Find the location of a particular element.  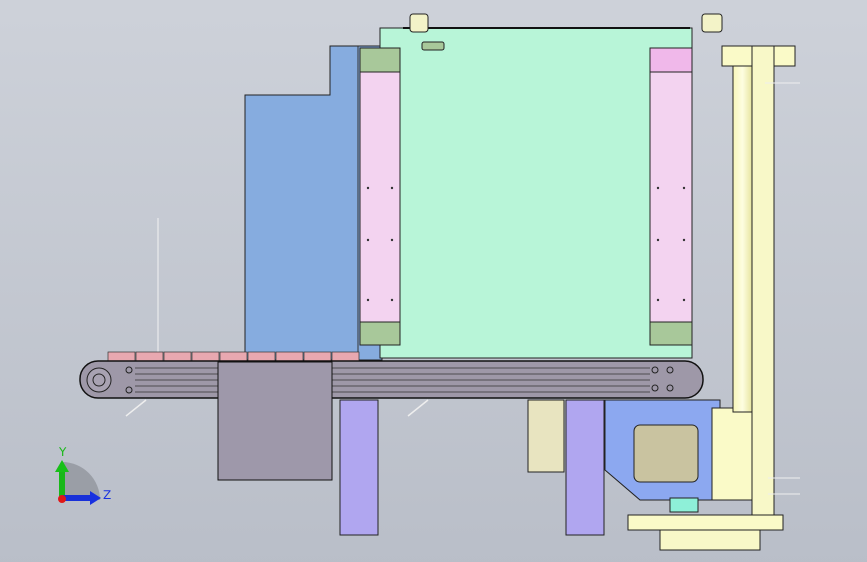

y-axis-label: Y is located at coordinates (62, 452).